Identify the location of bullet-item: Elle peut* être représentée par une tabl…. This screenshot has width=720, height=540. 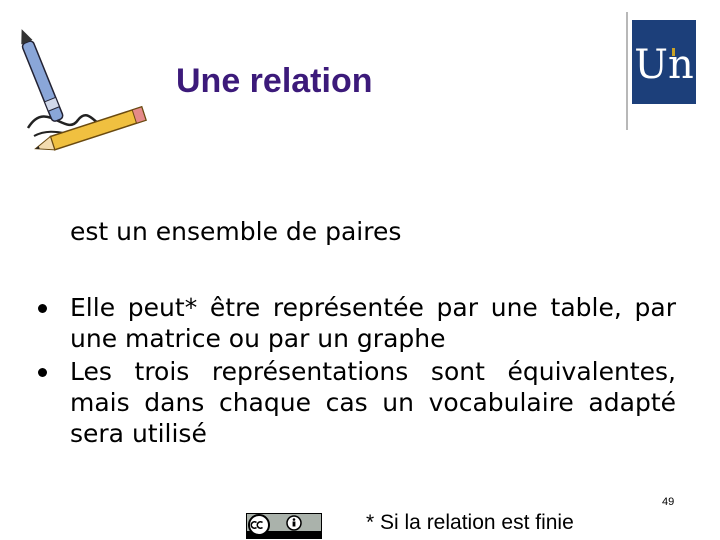
(357, 323).